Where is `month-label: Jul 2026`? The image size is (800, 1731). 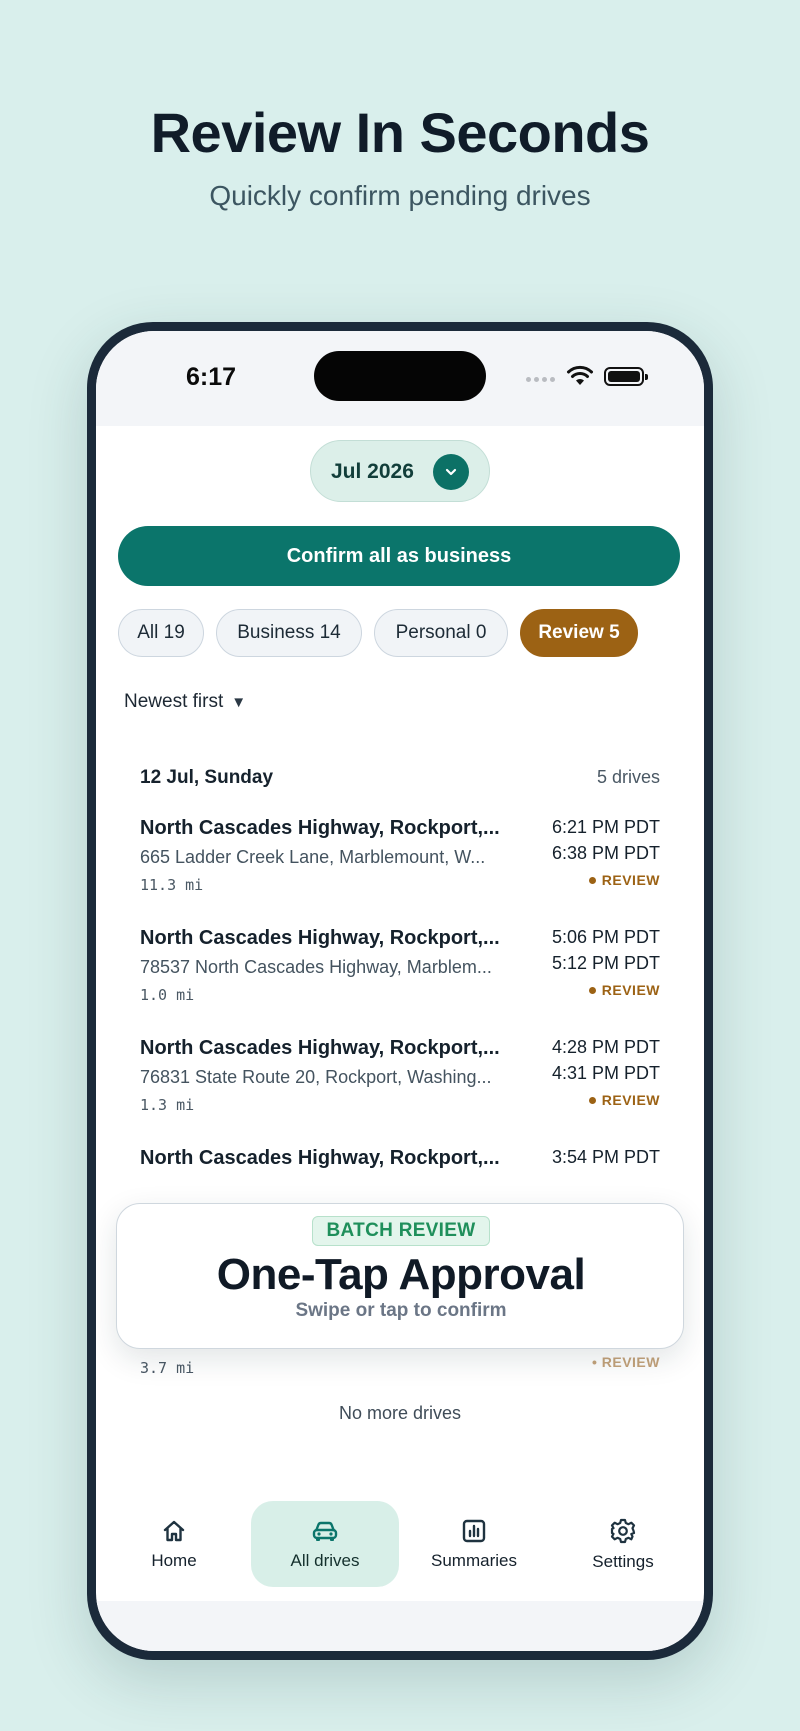 month-label: Jul 2026 is located at coordinates (372, 471).